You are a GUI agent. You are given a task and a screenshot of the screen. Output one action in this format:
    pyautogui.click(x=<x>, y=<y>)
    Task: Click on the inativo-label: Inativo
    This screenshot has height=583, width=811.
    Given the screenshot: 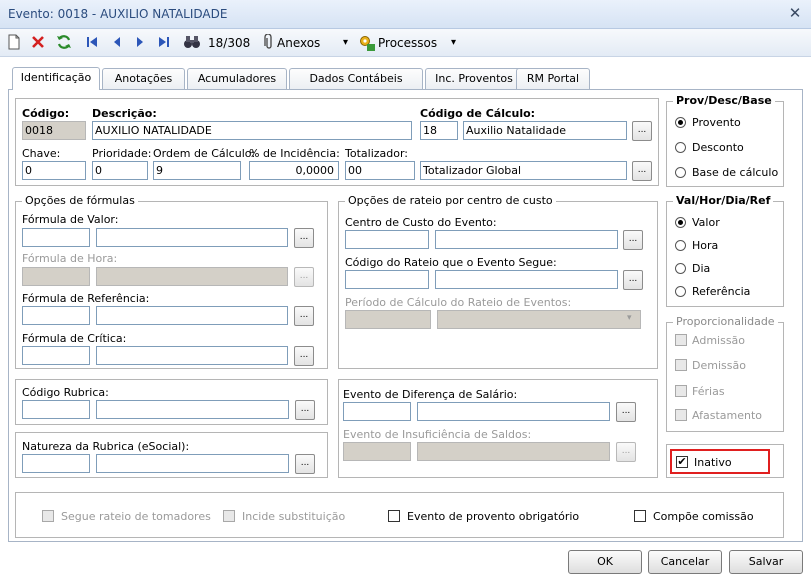 What is the action you would take?
    pyautogui.click(x=713, y=462)
    